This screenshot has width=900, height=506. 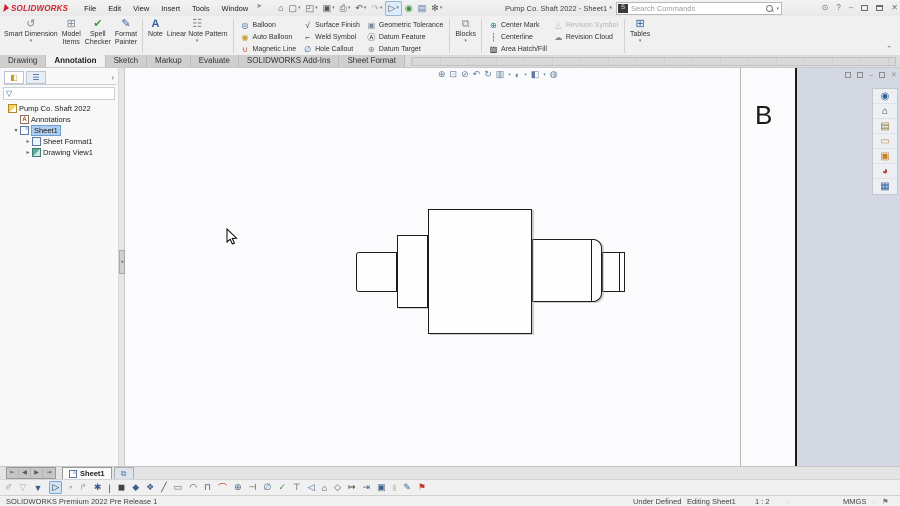 What do you see at coordinates (295, 8) in the screenshot?
I see `new-document-button: ▢ ▾` at bounding box center [295, 8].